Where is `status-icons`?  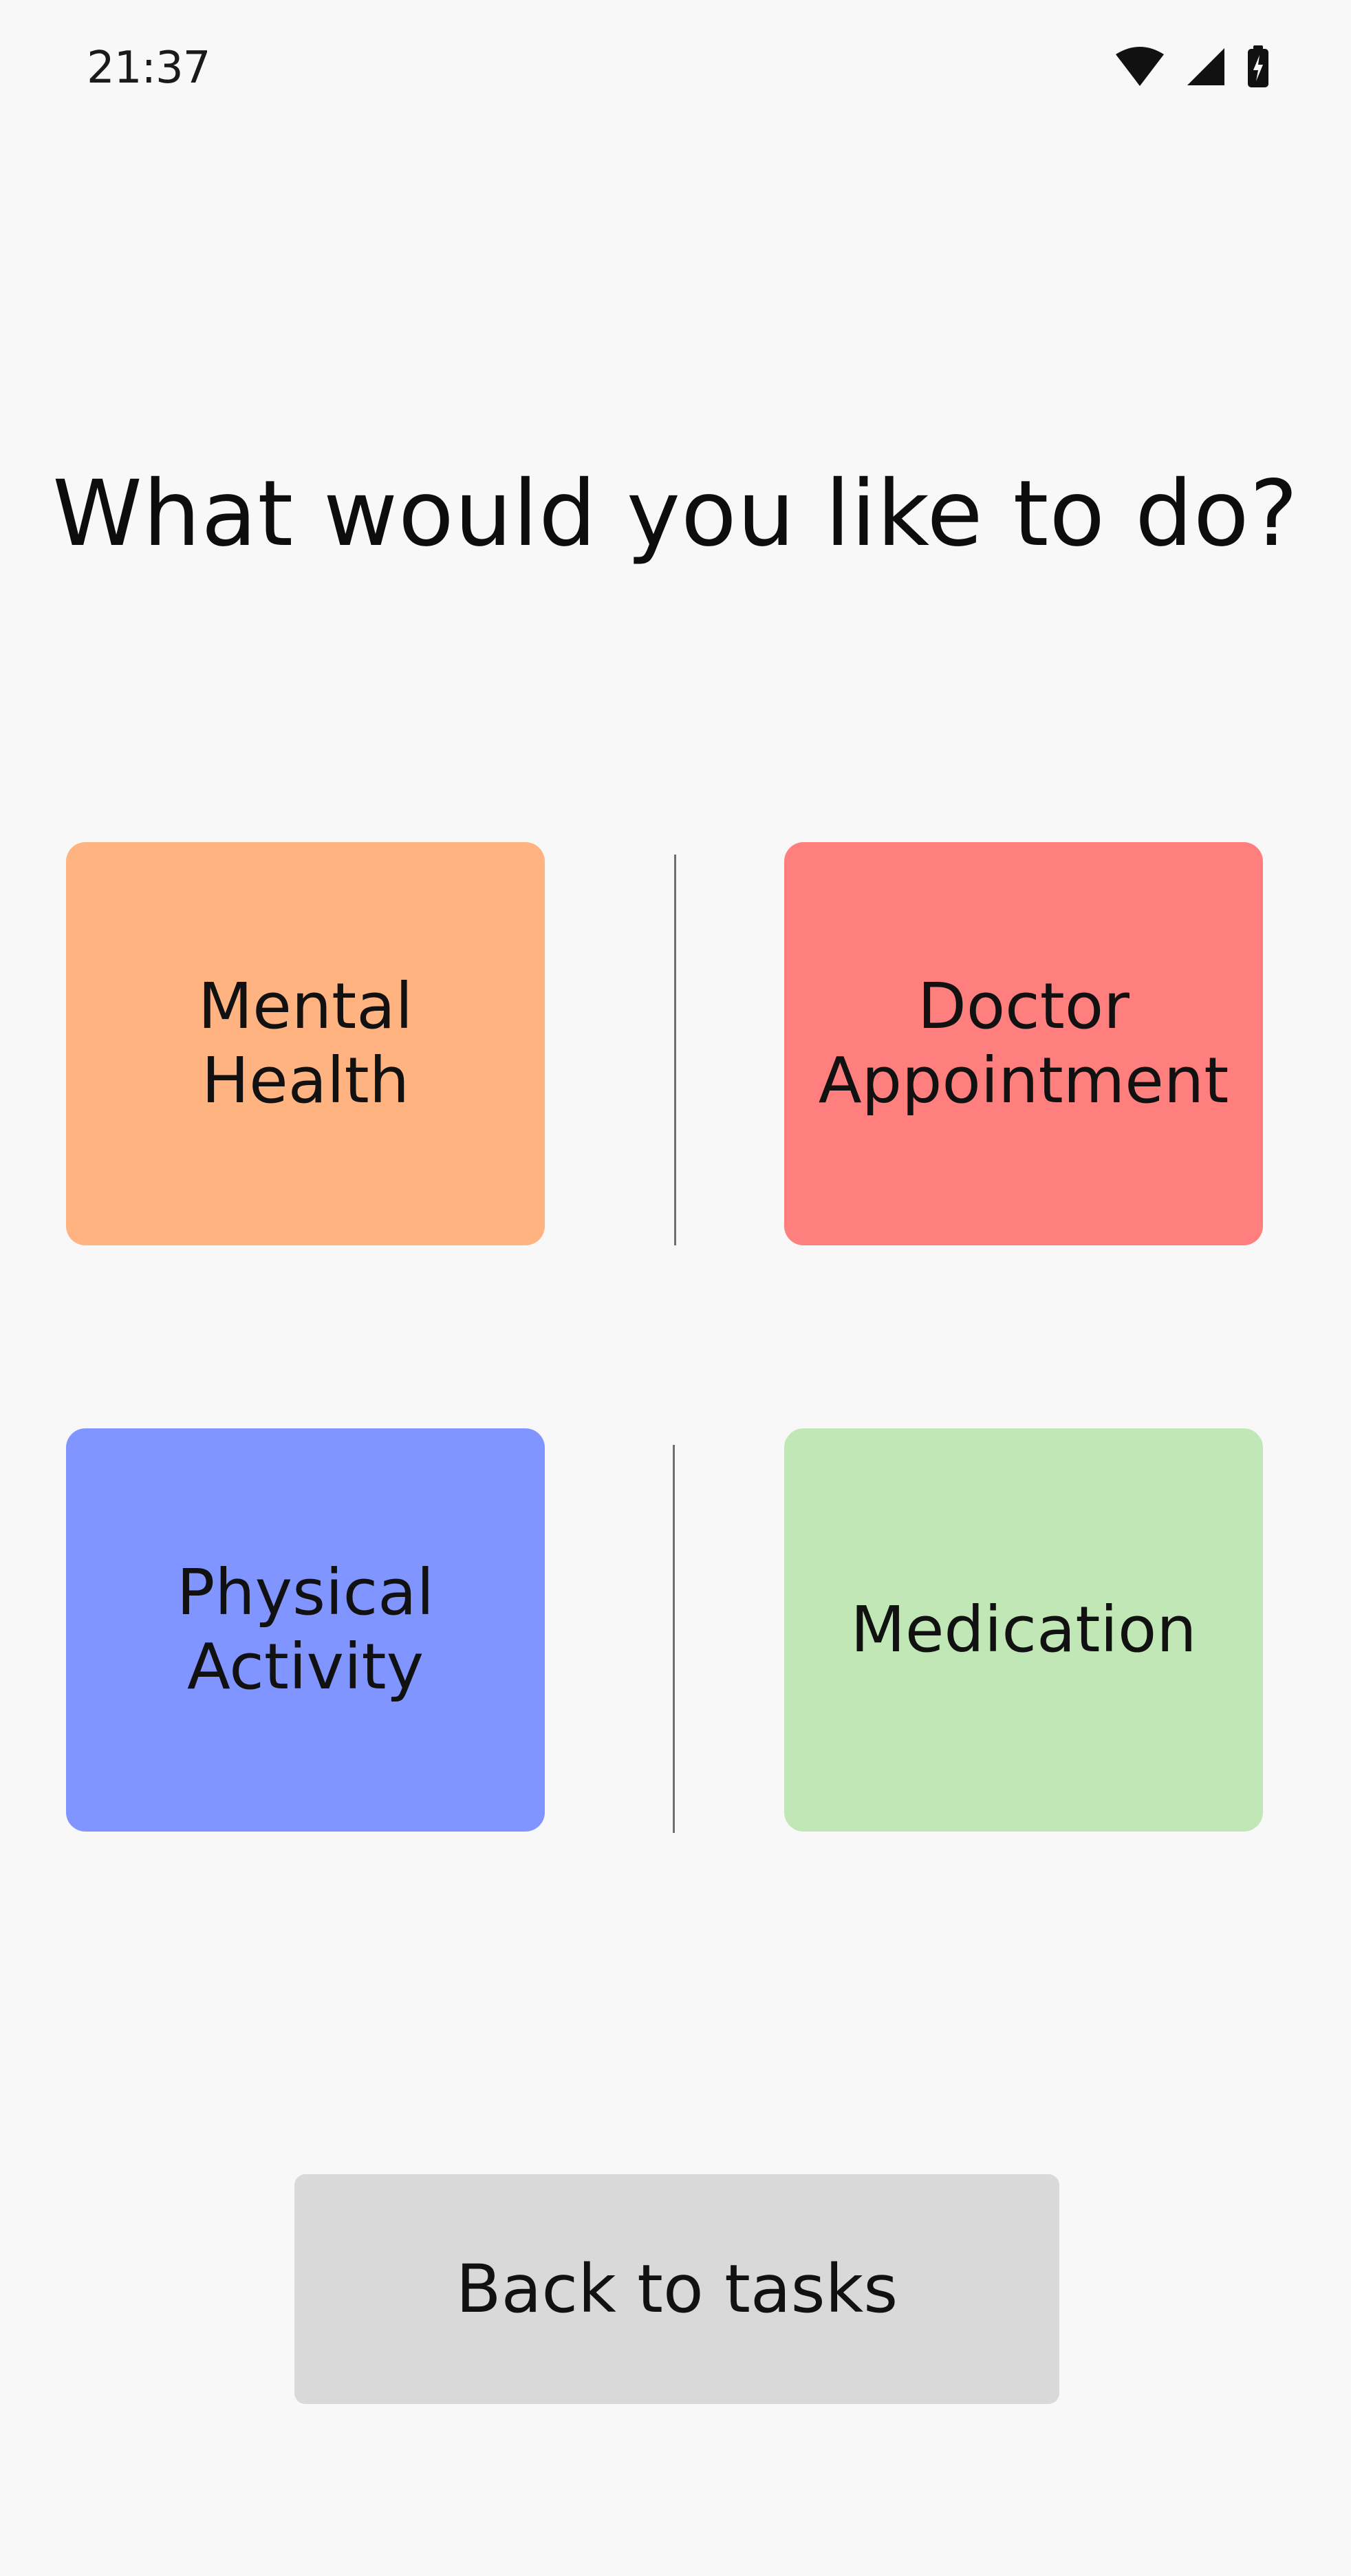 status-icons is located at coordinates (1192, 66).